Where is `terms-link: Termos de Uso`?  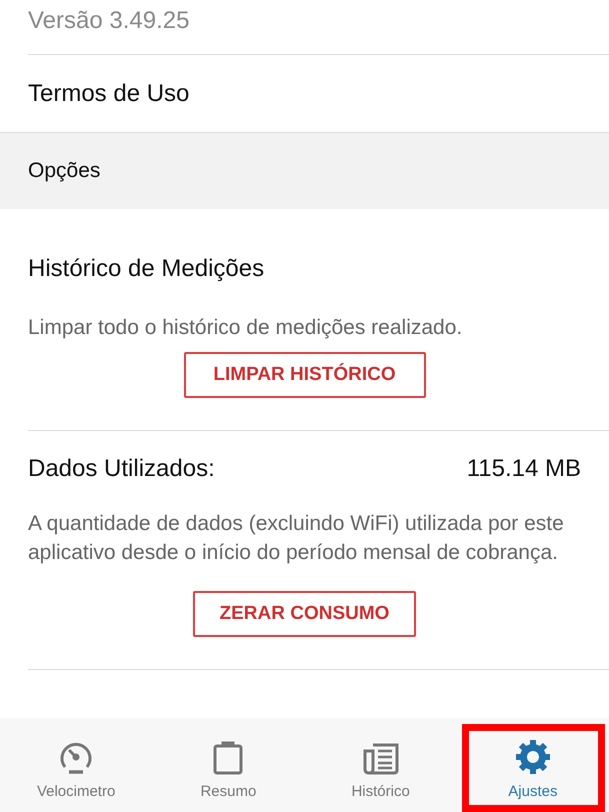
terms-link: Termos de Uso is located at coordinates (109, 94).